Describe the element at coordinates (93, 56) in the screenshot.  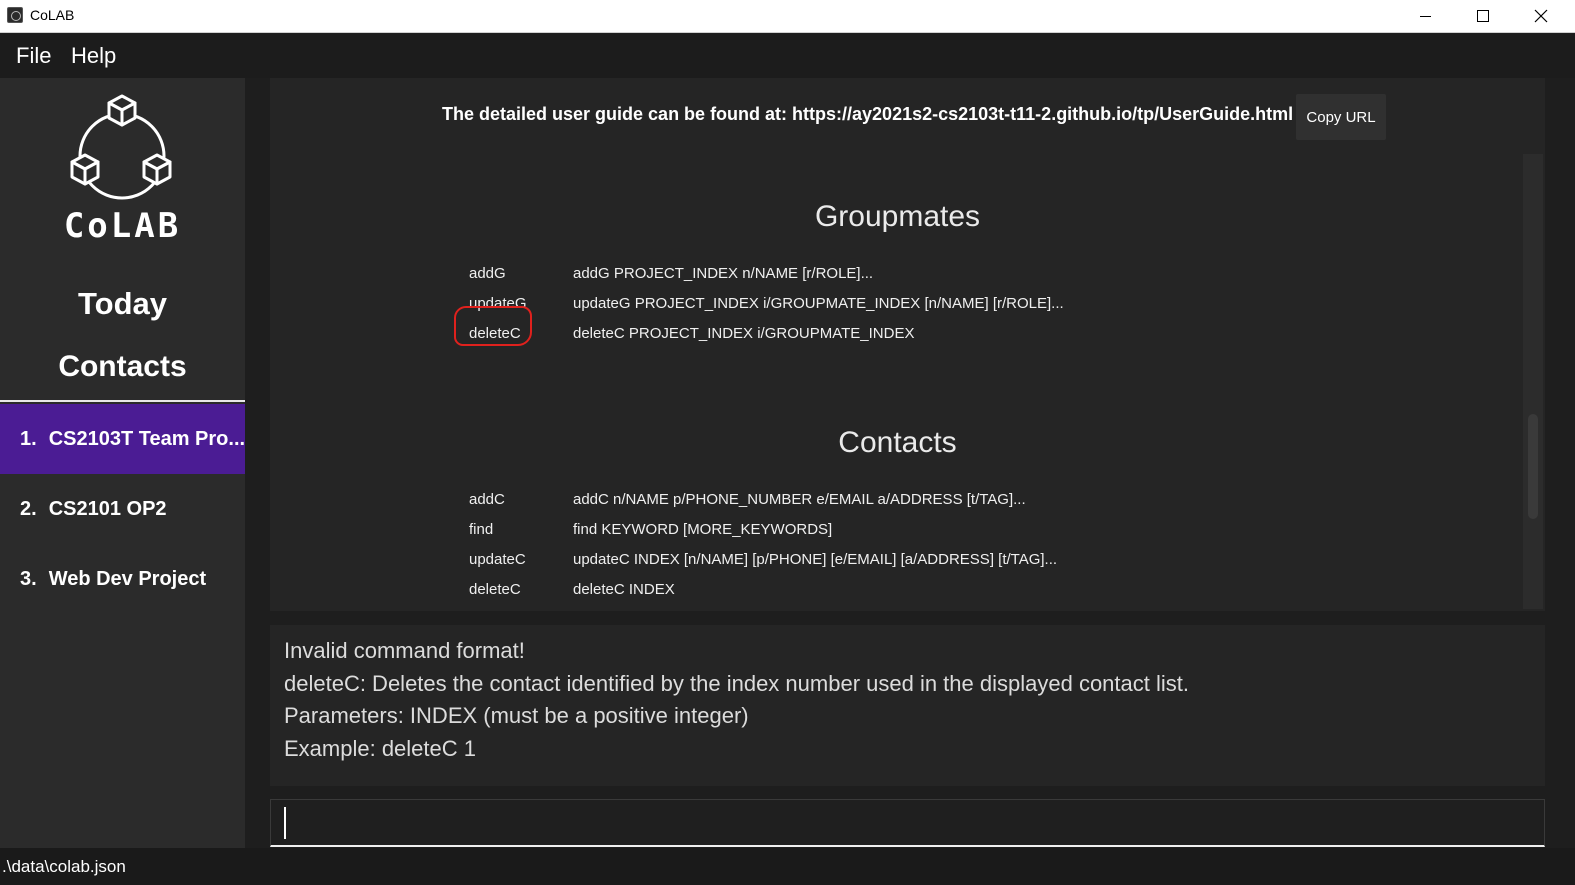
I see `menu-help: Help` at that location.